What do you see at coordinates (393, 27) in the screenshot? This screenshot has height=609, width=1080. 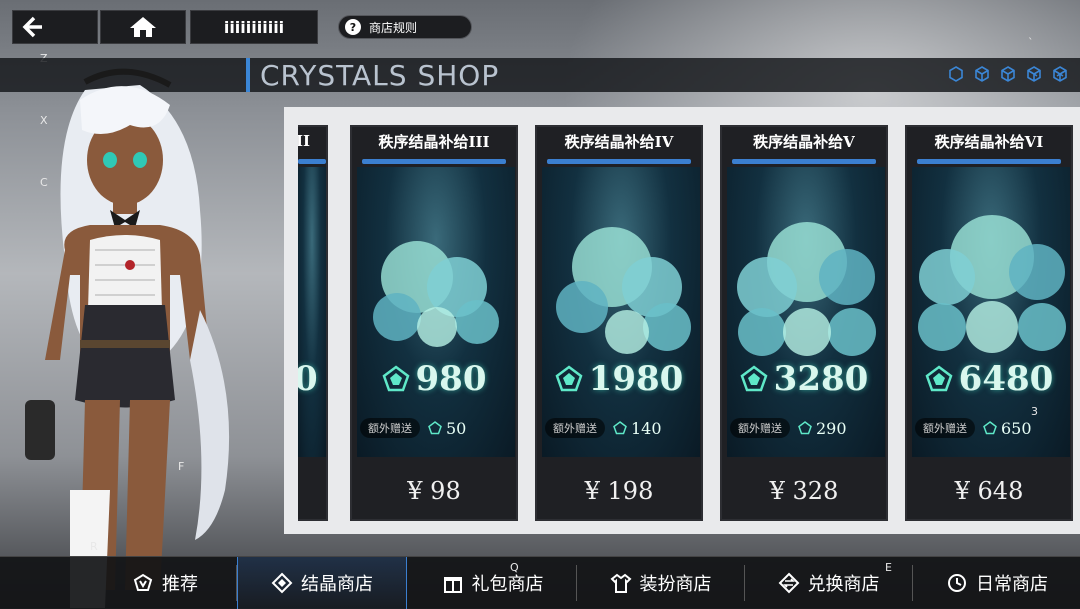 I see `shop-rules-label: 商店规则` at bounding box center [393, 27].